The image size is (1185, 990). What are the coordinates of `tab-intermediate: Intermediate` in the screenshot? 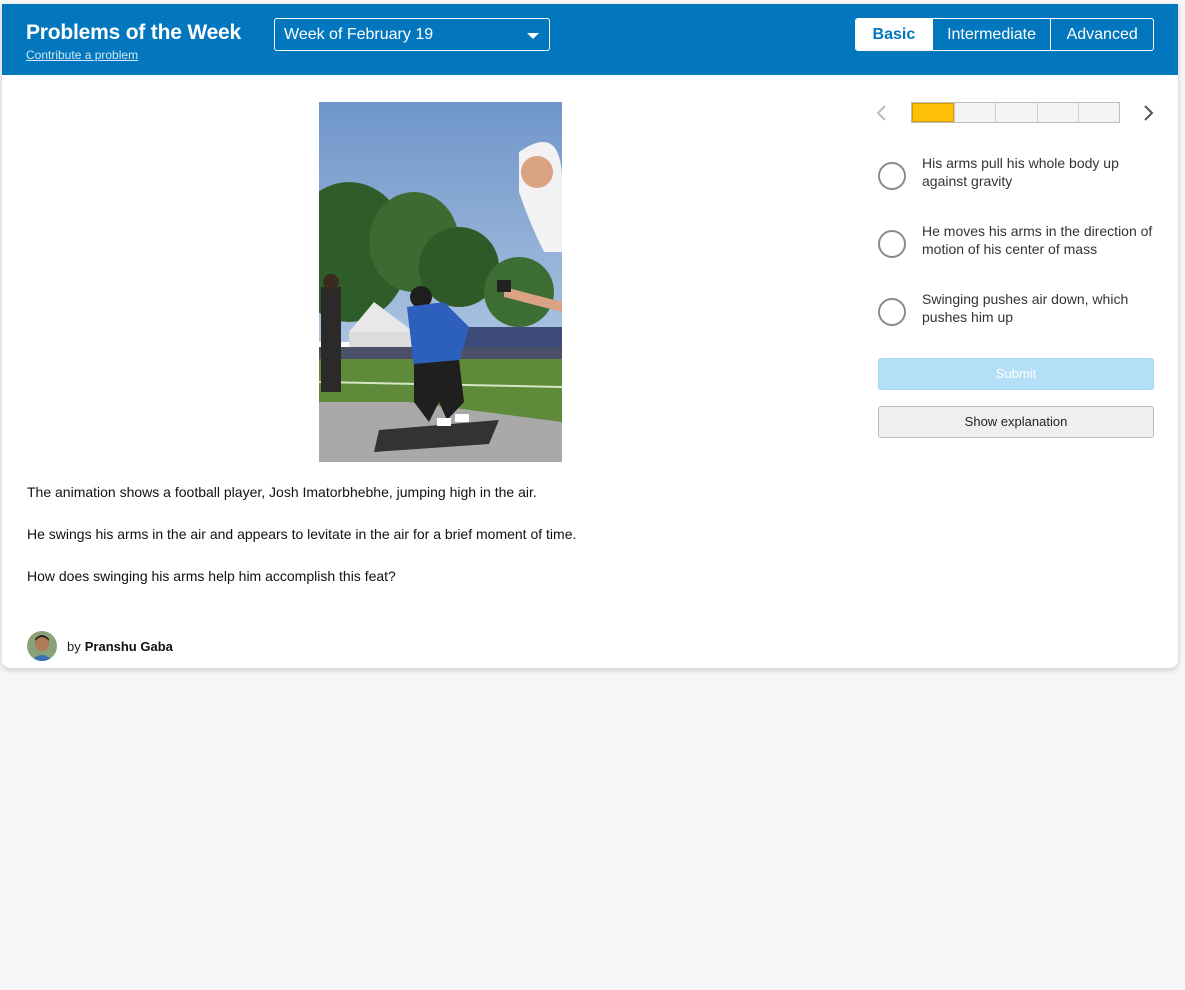 It's located at (991, 34).